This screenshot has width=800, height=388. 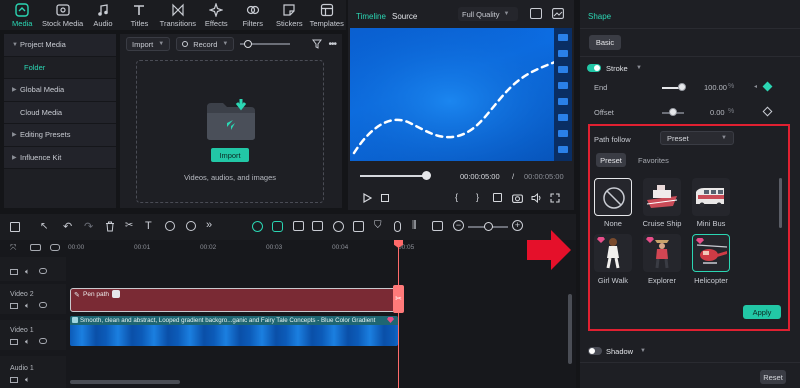 I want to click on sidebar-item-cloud-media: Cloud Media, so click(x=60, y=112).